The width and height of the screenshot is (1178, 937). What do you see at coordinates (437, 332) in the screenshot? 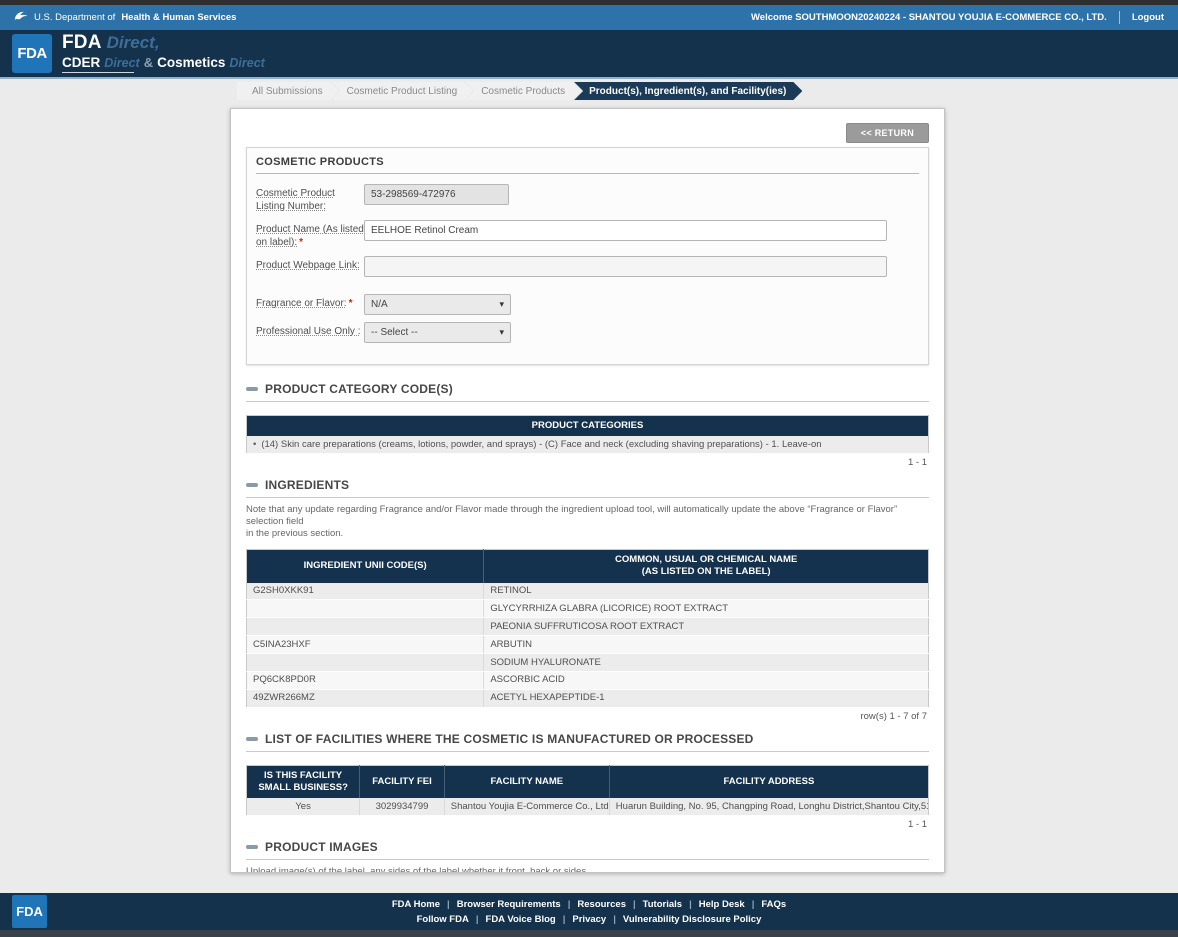
I see `professional-use-select: -- Select -- ▾` at bounding box center [437, 332].